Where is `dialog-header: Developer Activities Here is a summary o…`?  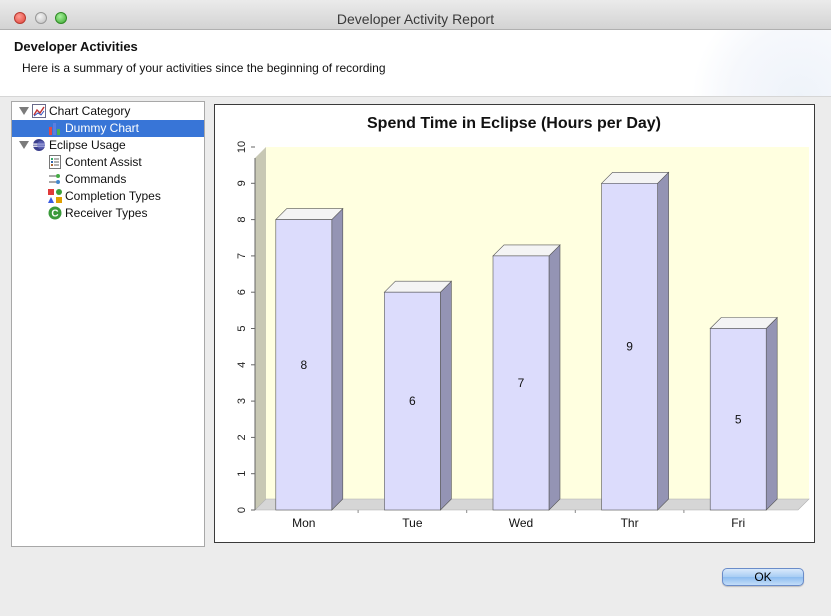 dialog-header: Developer Activities Here is a summary o… is located at coordinates (415, 63).